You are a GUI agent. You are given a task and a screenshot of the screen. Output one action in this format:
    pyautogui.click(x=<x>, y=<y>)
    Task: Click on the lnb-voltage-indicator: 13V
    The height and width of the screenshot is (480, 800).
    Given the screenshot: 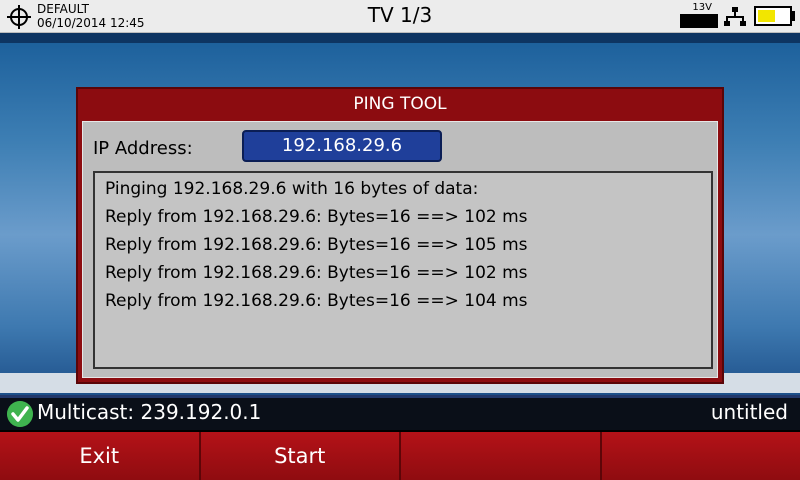 What is the action you would take?
    pyautogui.click(x=699, y=16)
    